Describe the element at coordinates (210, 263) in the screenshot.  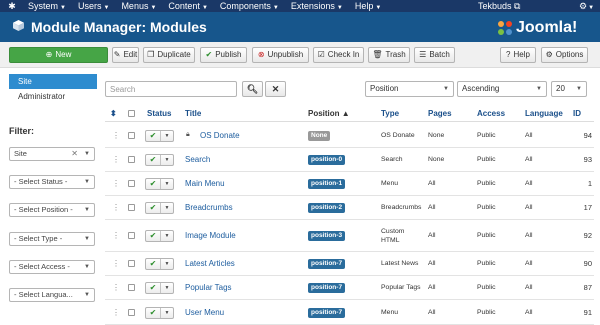
I see `module-title-link: Latest Articles` at that location.